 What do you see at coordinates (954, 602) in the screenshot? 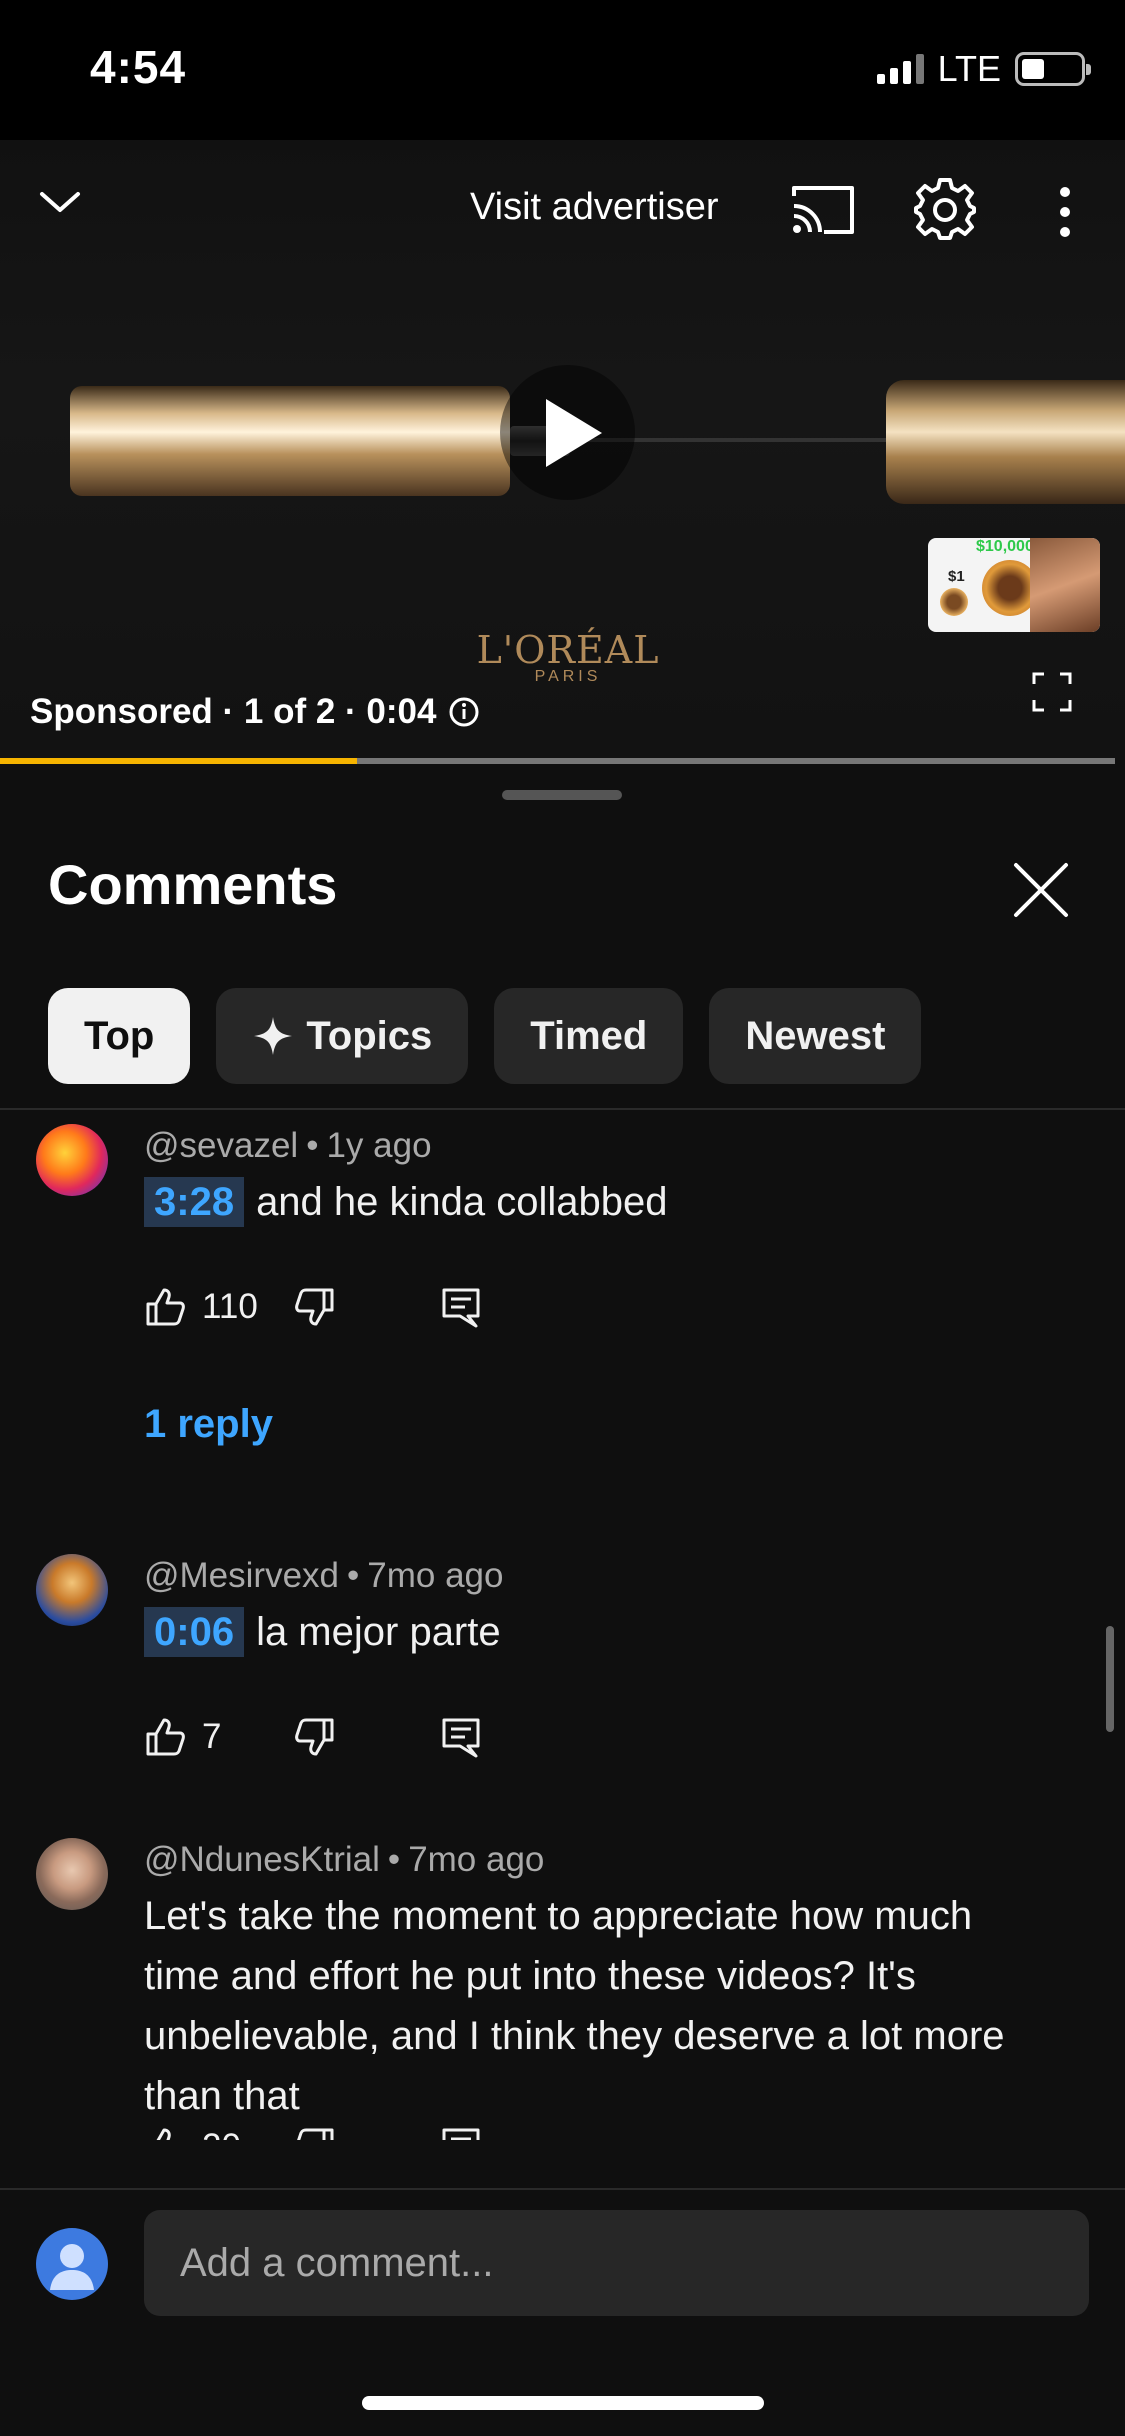
I see `small-burger-image` at bounding box center [954, 602].